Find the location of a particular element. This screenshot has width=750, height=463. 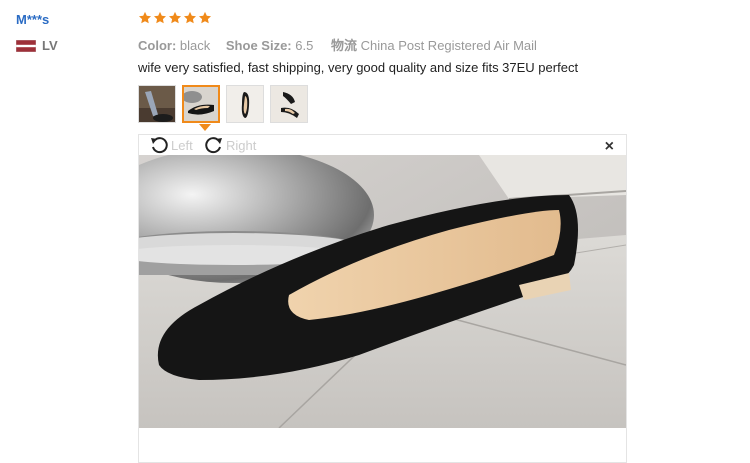

photo-thumbnails is located at coordinates (223, 104).